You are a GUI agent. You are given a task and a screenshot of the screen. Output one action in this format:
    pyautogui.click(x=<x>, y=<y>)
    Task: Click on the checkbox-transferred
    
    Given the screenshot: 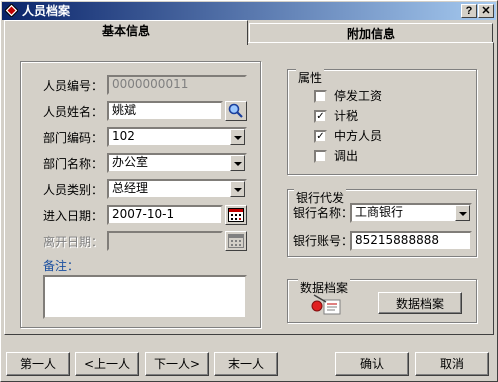 What is the action you would take?
    pyautogui.click(x=320, y=156)
    